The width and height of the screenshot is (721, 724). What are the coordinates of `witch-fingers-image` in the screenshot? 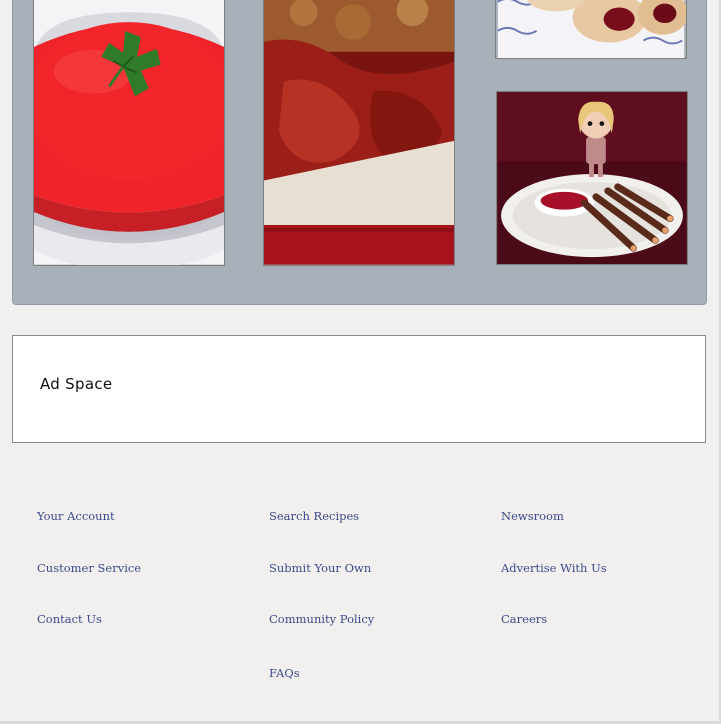 It's located at (592, 178).